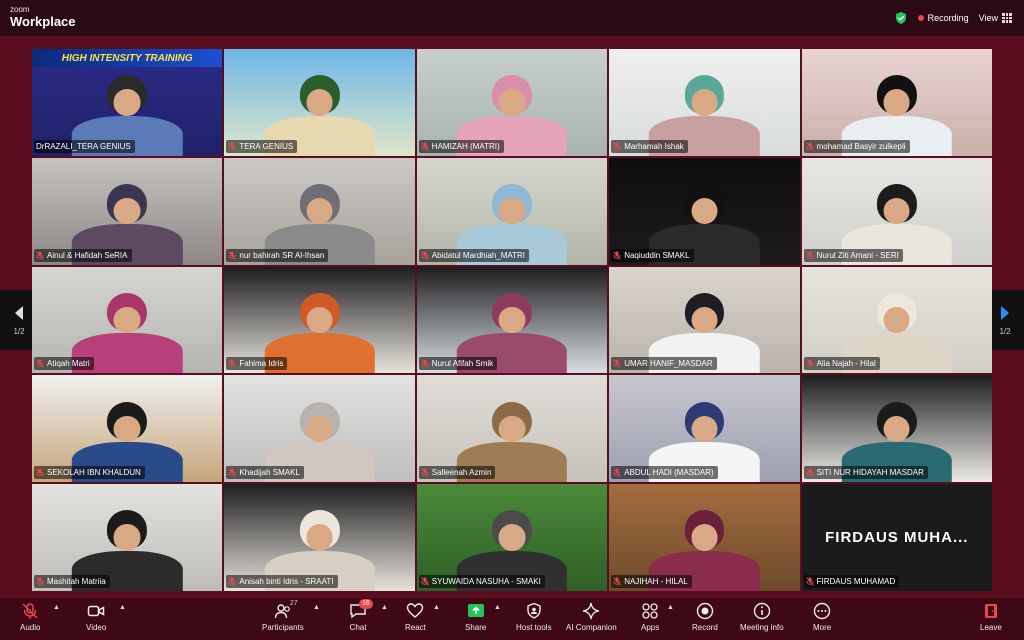  I want to click on leave-button: Leave, so click(991, 620).